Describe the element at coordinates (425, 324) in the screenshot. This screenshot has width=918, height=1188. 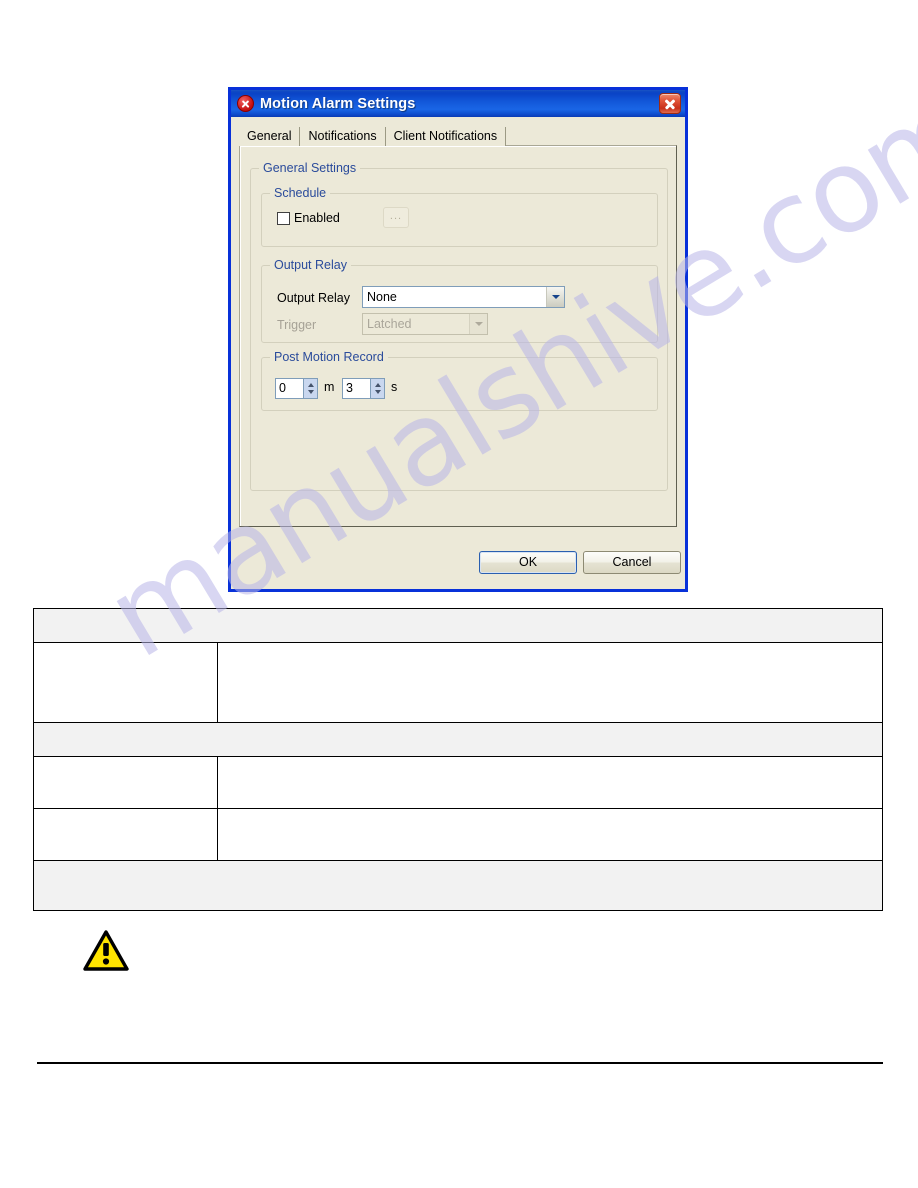
I see `trigger-select: Latched` at that location.